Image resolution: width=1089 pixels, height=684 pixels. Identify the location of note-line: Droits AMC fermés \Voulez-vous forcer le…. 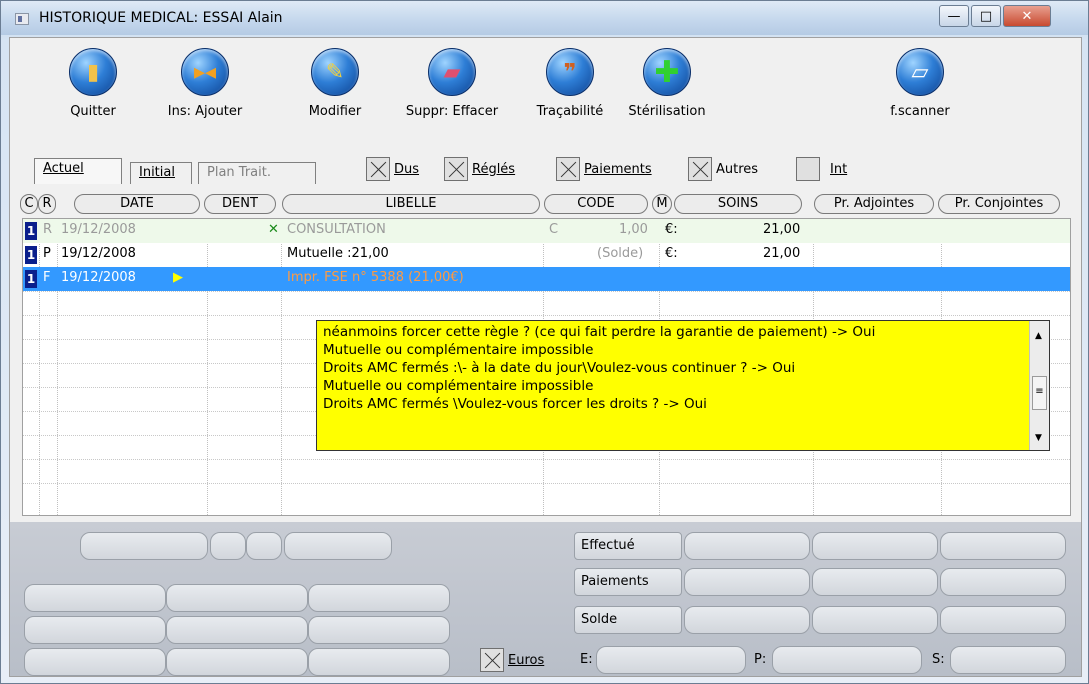
(515, 404).